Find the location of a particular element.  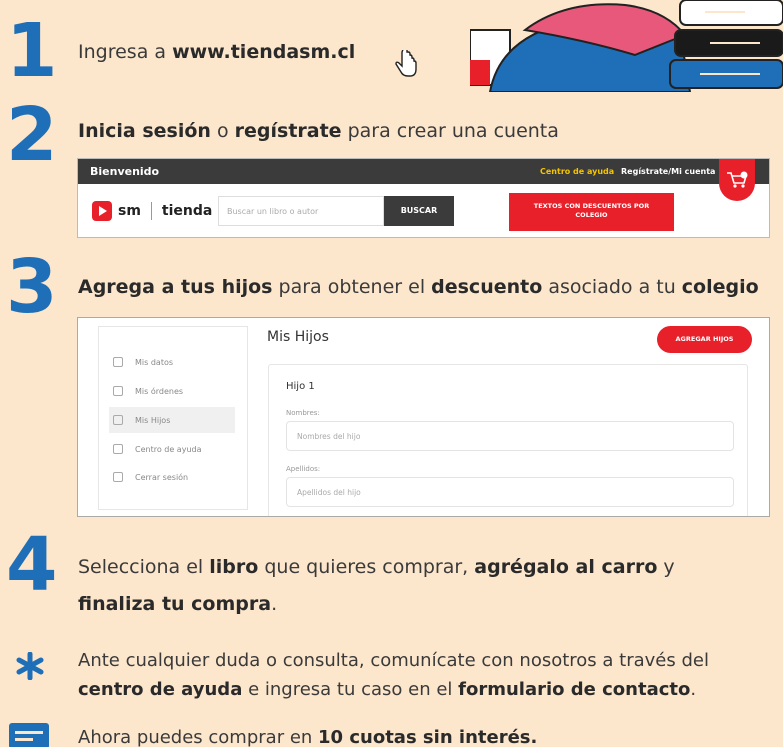

hand-cursor-icon is located at coordinates (406, 63).